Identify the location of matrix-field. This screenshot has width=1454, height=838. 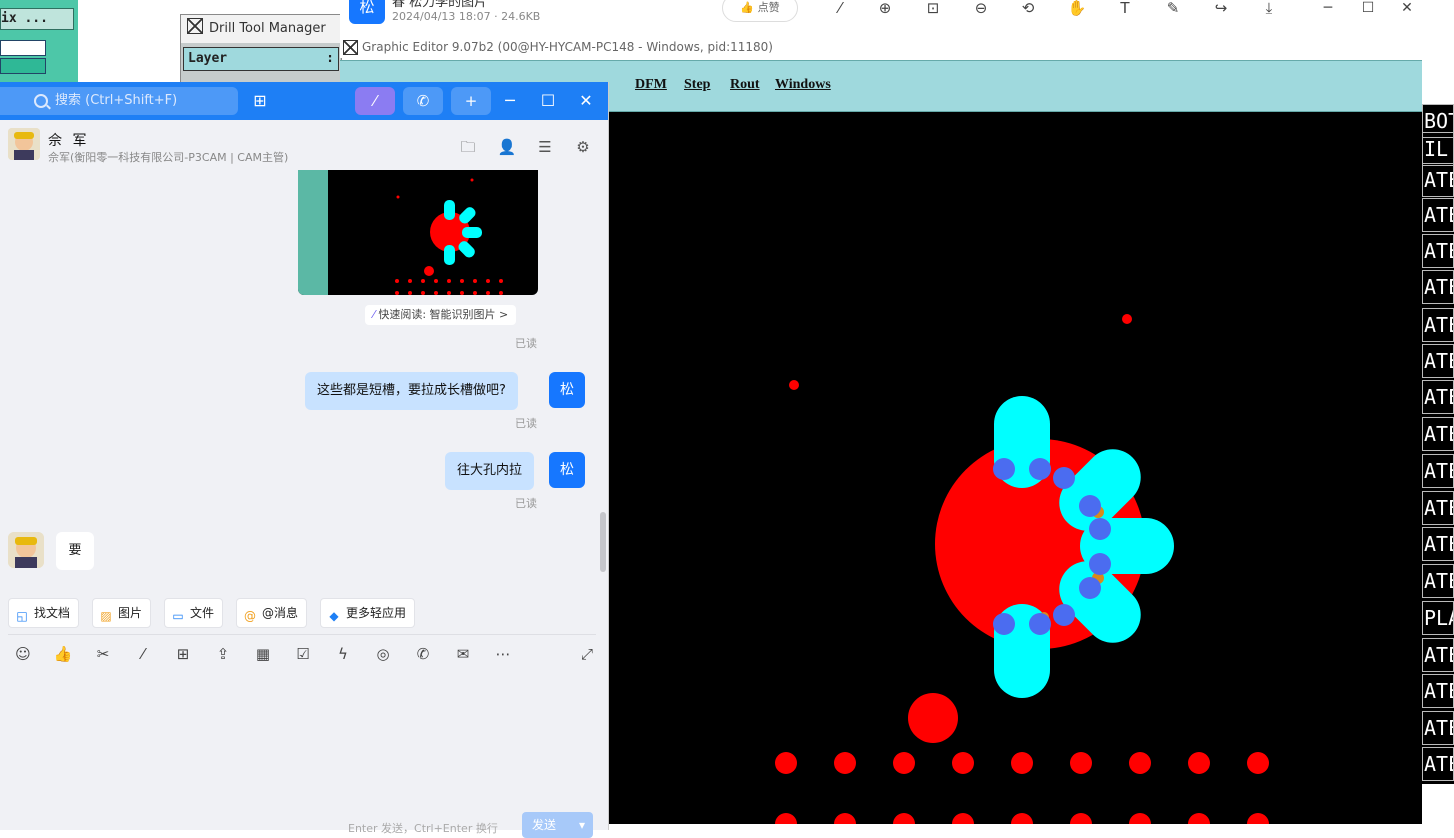
(23, 48).